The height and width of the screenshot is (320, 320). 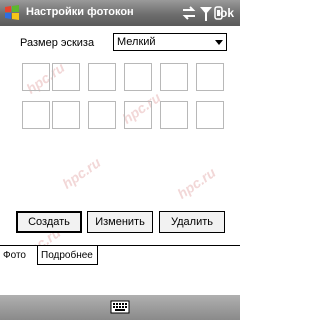 I want to click on thumbnail-size-value: Мелкий, so click(x=136, y=42).